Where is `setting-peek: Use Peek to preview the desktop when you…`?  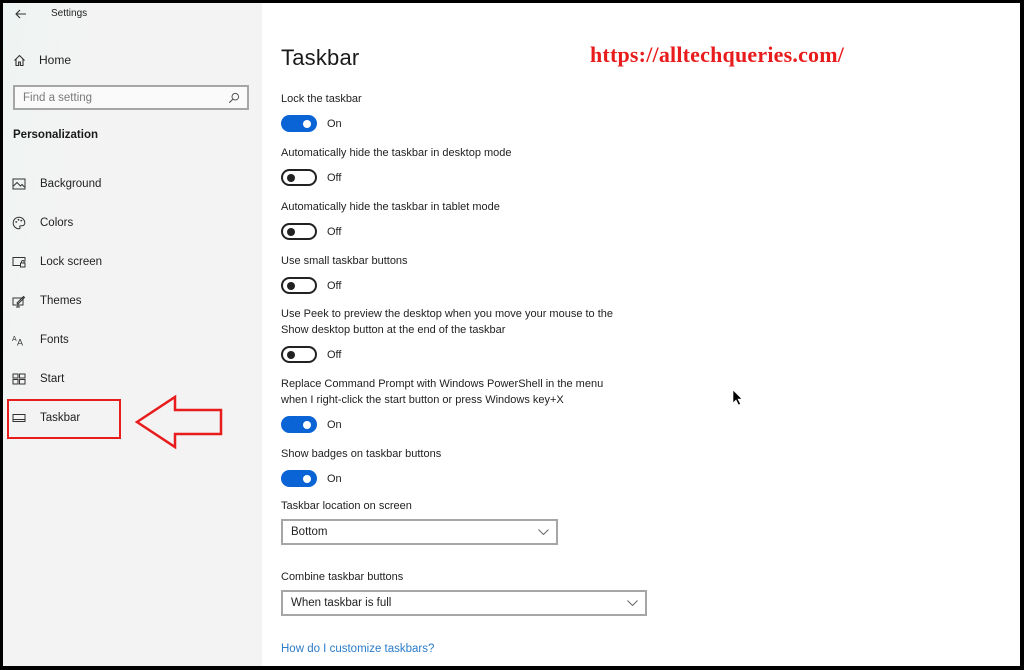 setting-peek: Use Peek to preview the desktop when you… is located at coordinates (447, 334).